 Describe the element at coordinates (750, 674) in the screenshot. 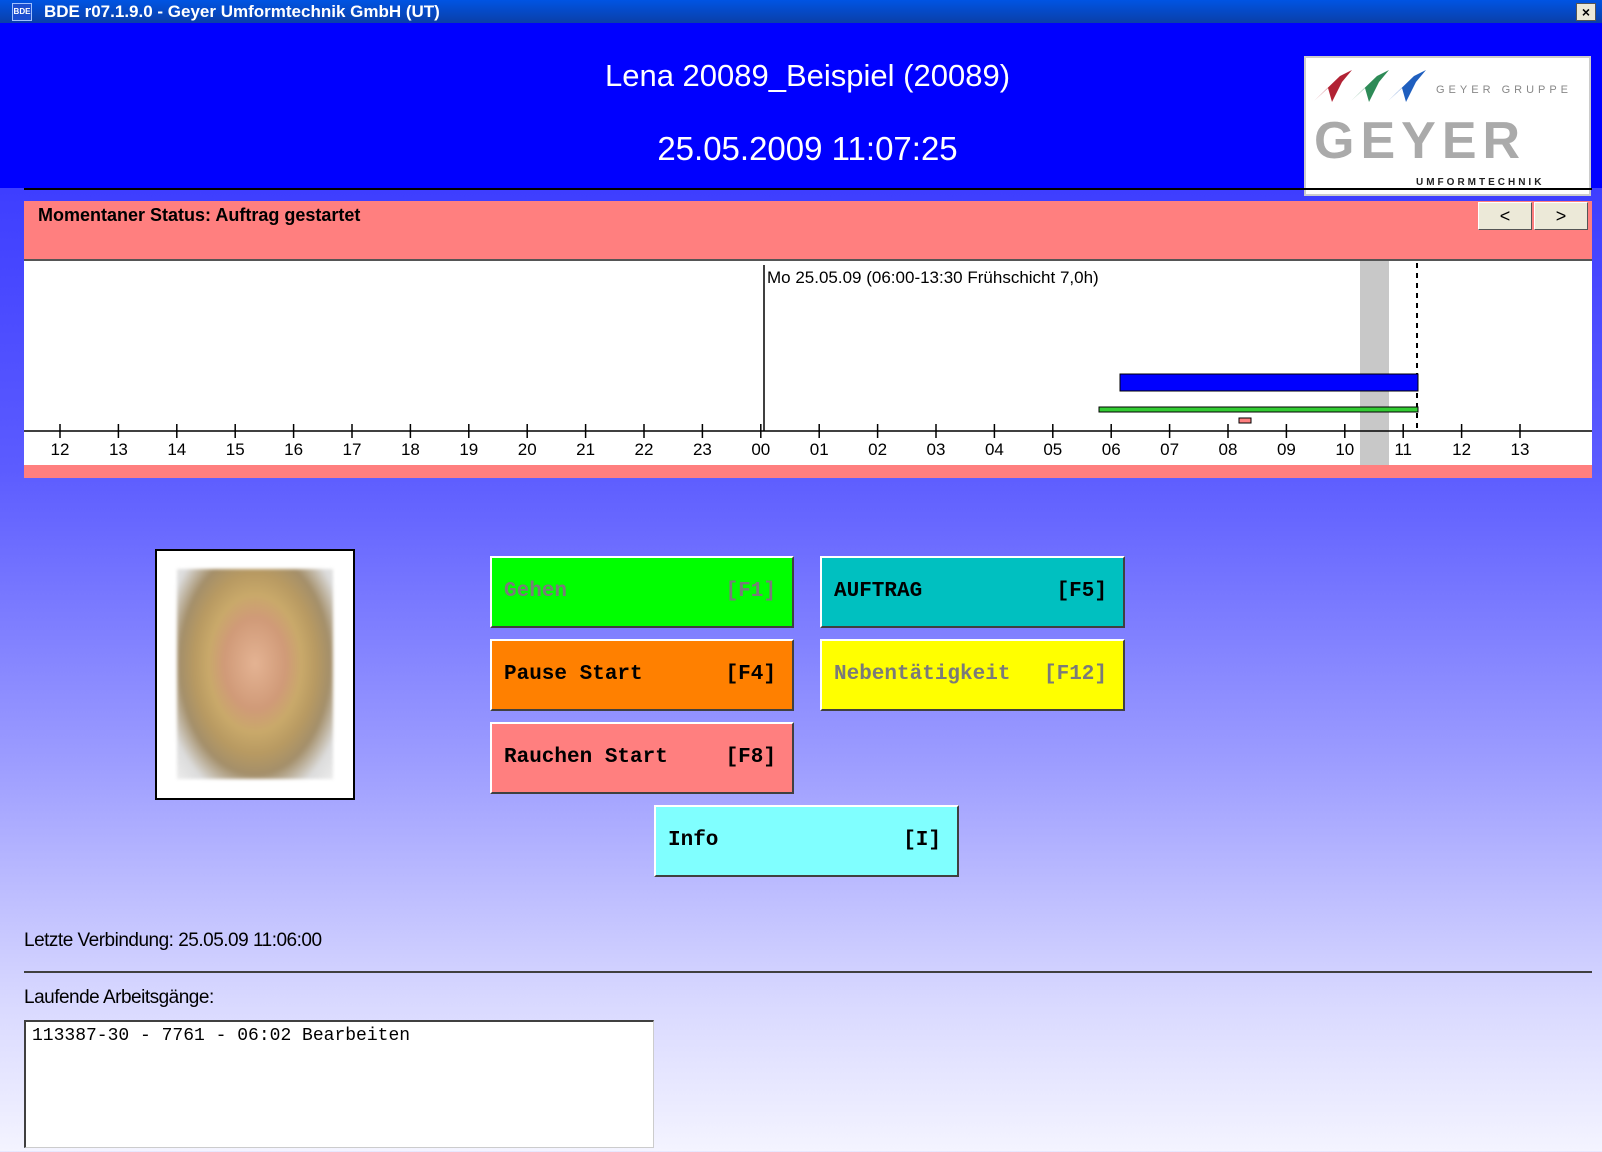

I see `pause-start-key: [F4]` at that location.